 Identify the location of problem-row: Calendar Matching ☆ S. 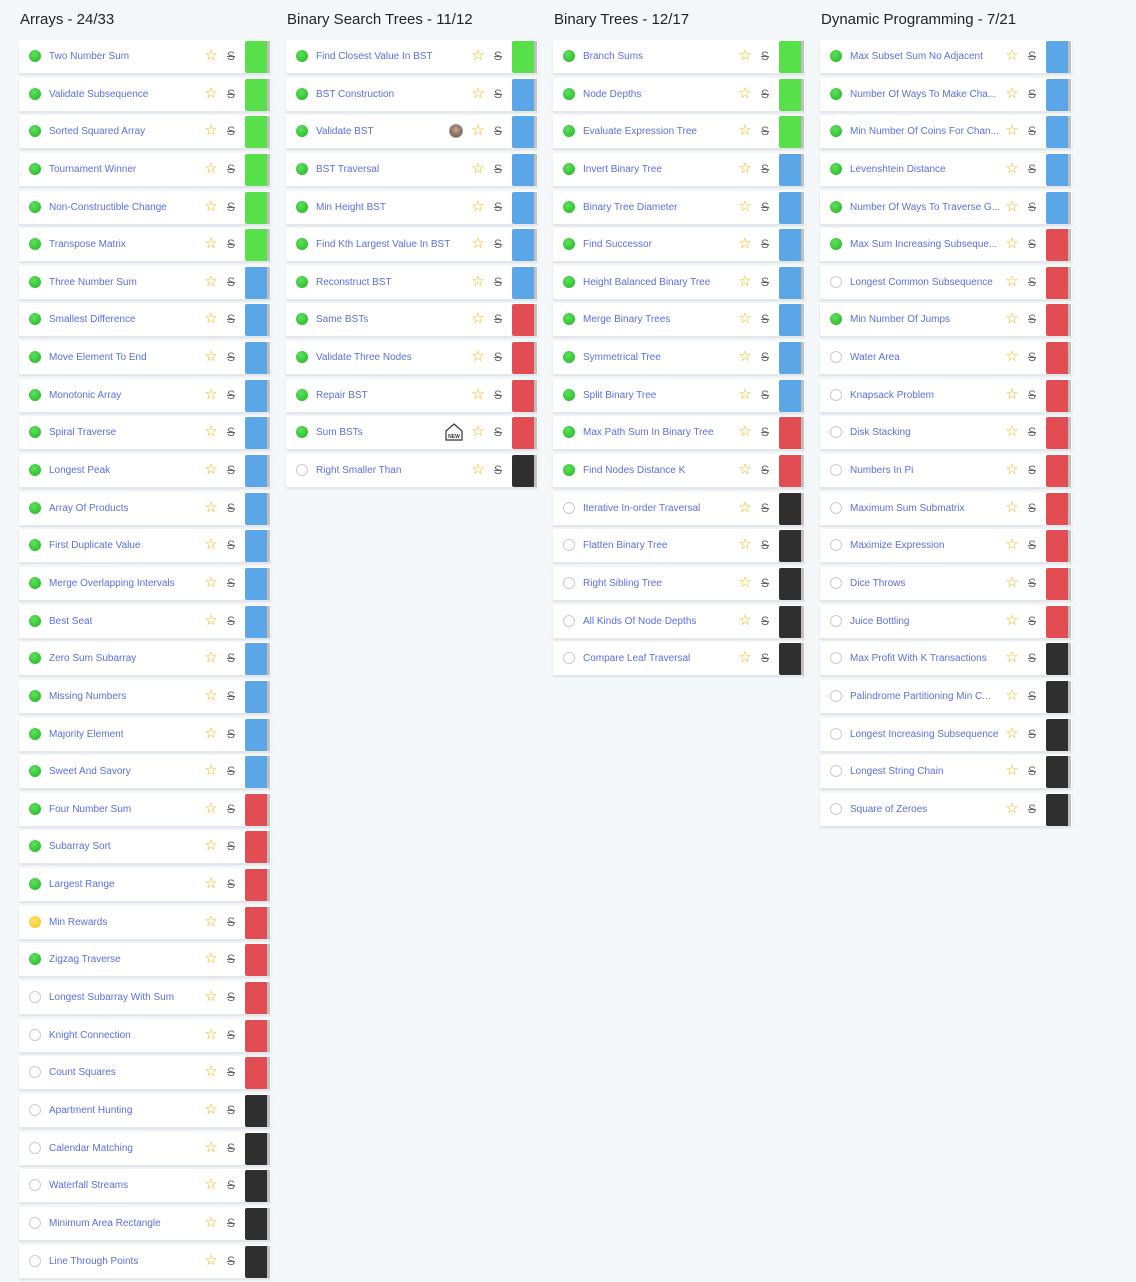
(145, 1148).